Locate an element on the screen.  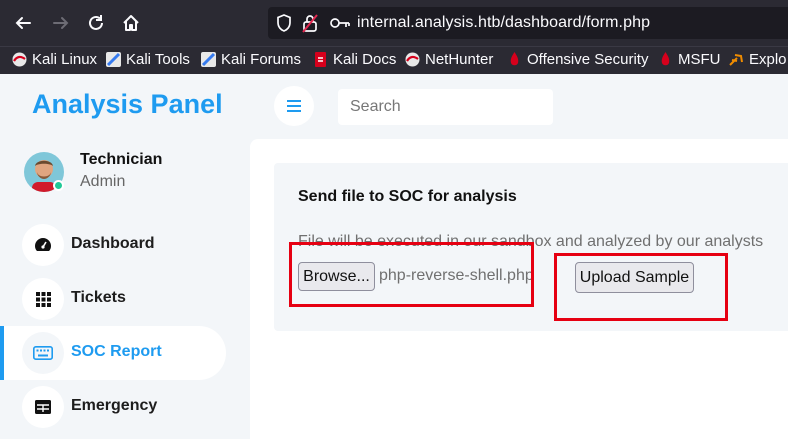
shield-icon is located at coordinates (284, 23).